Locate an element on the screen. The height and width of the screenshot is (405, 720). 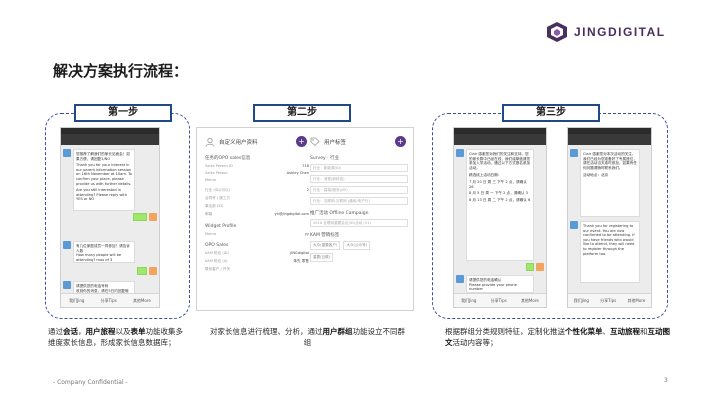
user-icon is located at coordinates (210, 142).